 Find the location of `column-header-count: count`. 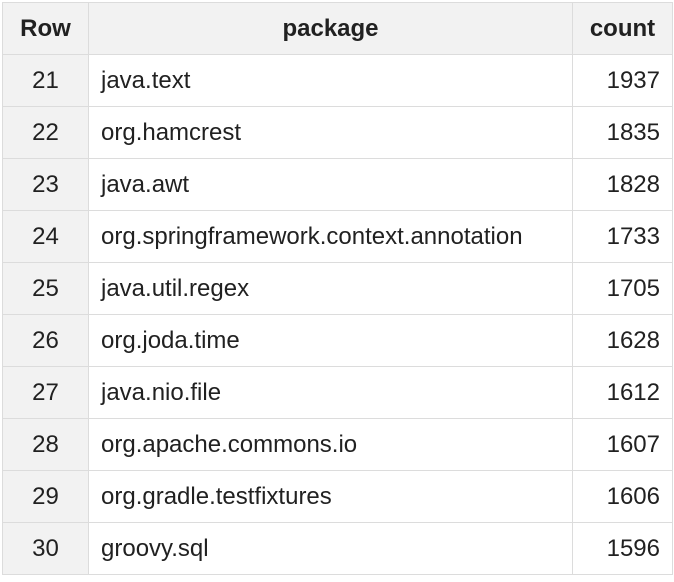

column-header-count: count is located at coordinates (622, 28).